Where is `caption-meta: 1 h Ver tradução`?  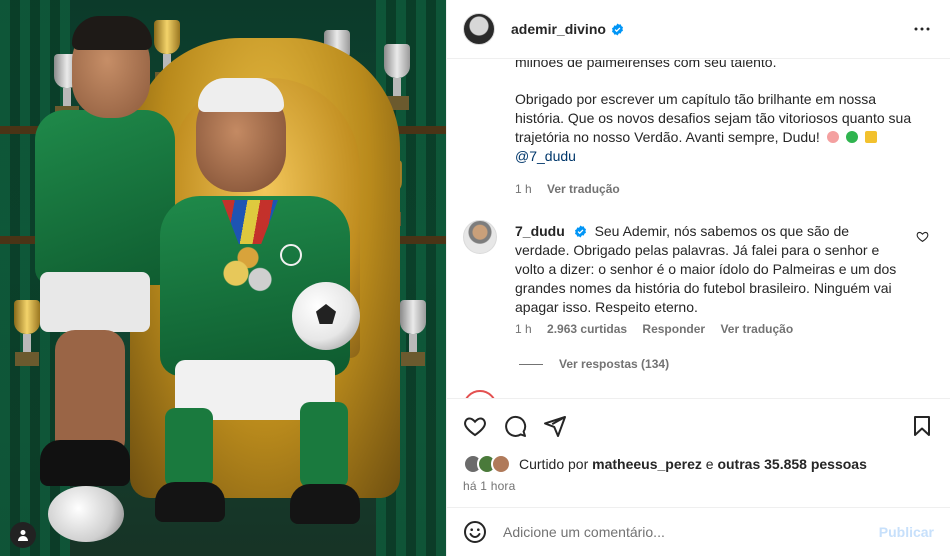 caption-meta: 1 h Ver tradução is located at coordinates (715, 189).